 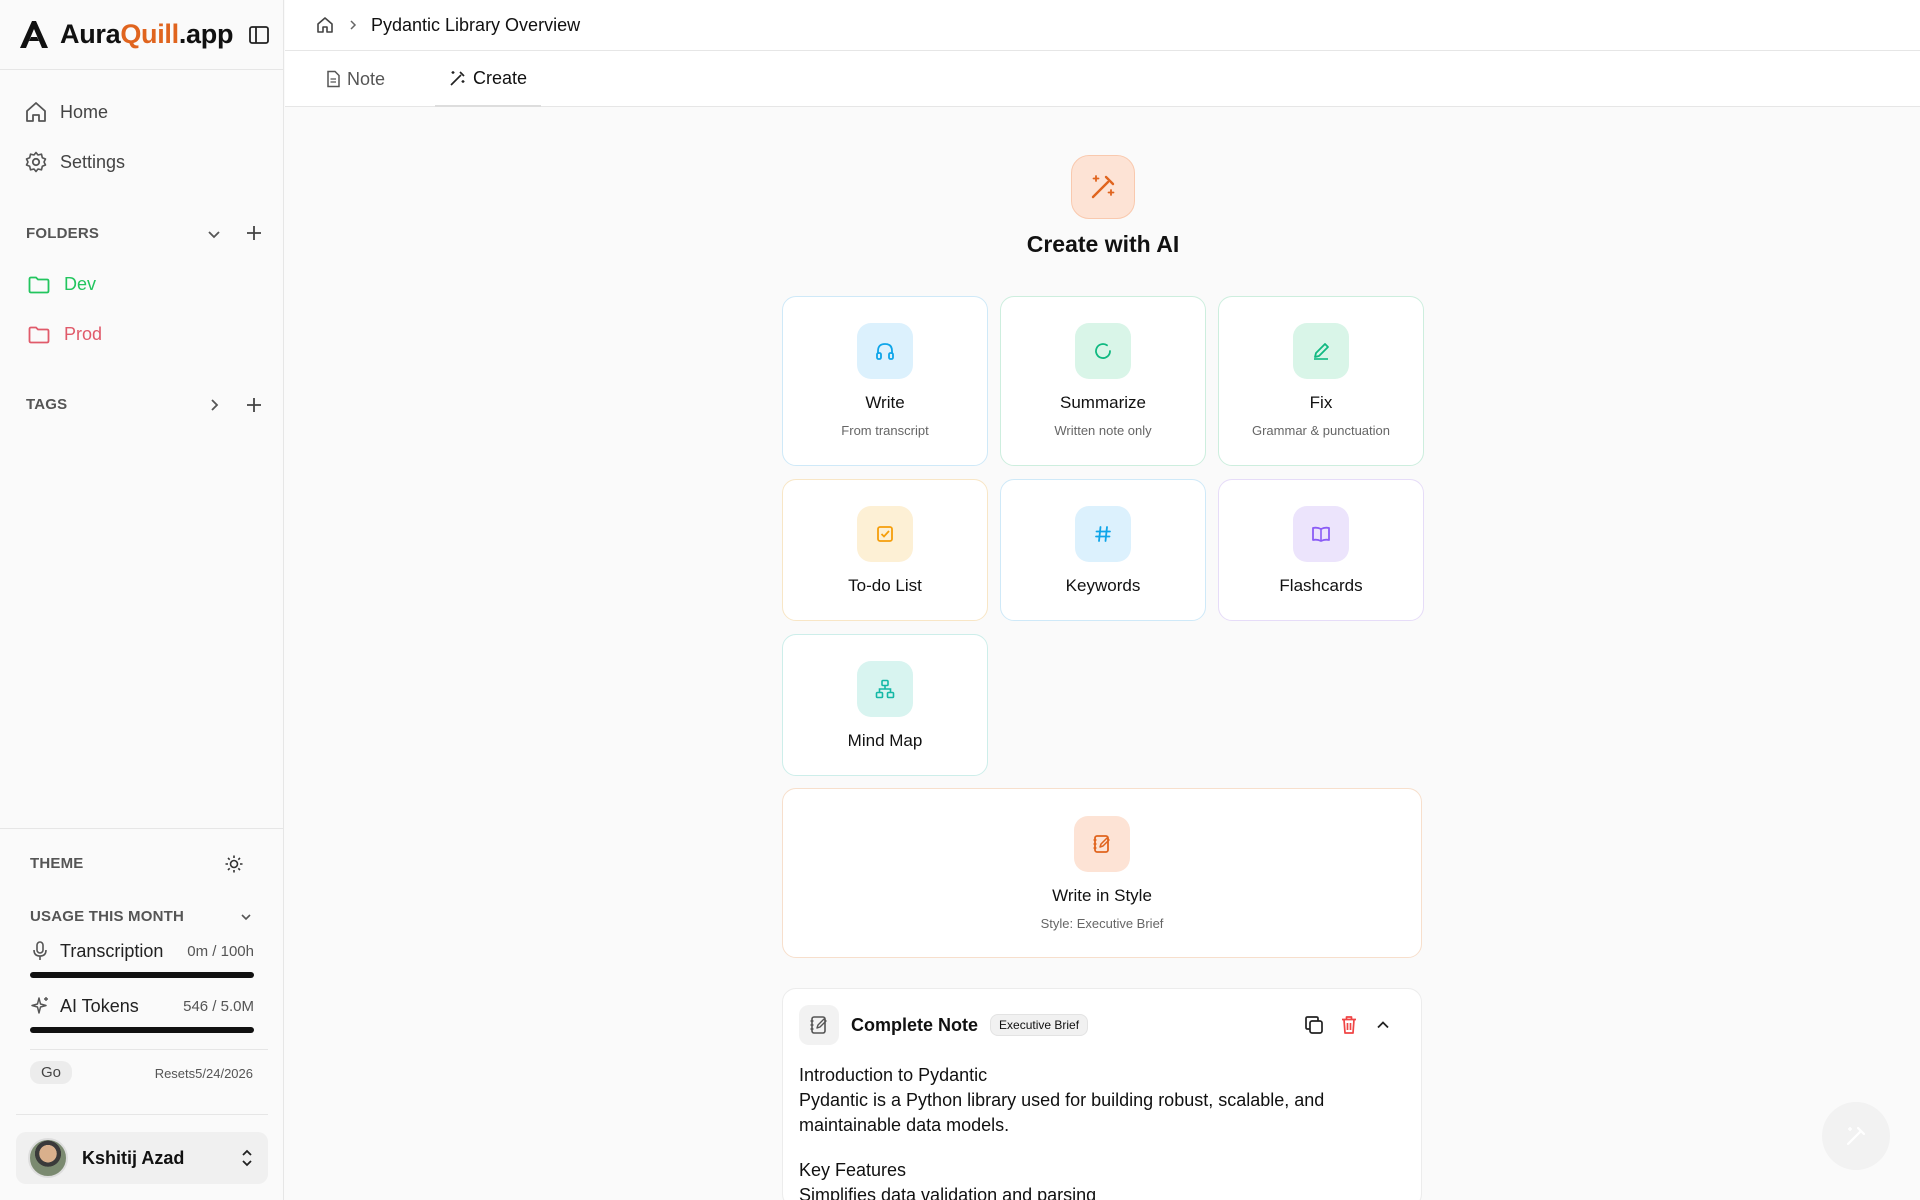 What do you see at coordinates (1103, 1025) in the screenshot?
I see `note-header: Complete Note Executive Brief` at bounding box center [1103, 1025].